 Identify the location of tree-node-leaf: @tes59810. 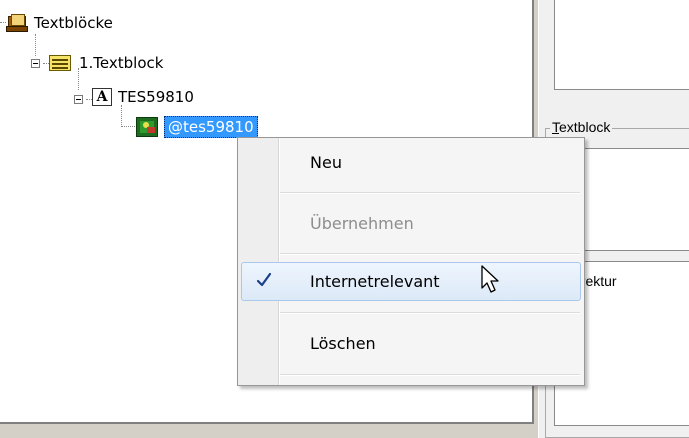
(197, 127).